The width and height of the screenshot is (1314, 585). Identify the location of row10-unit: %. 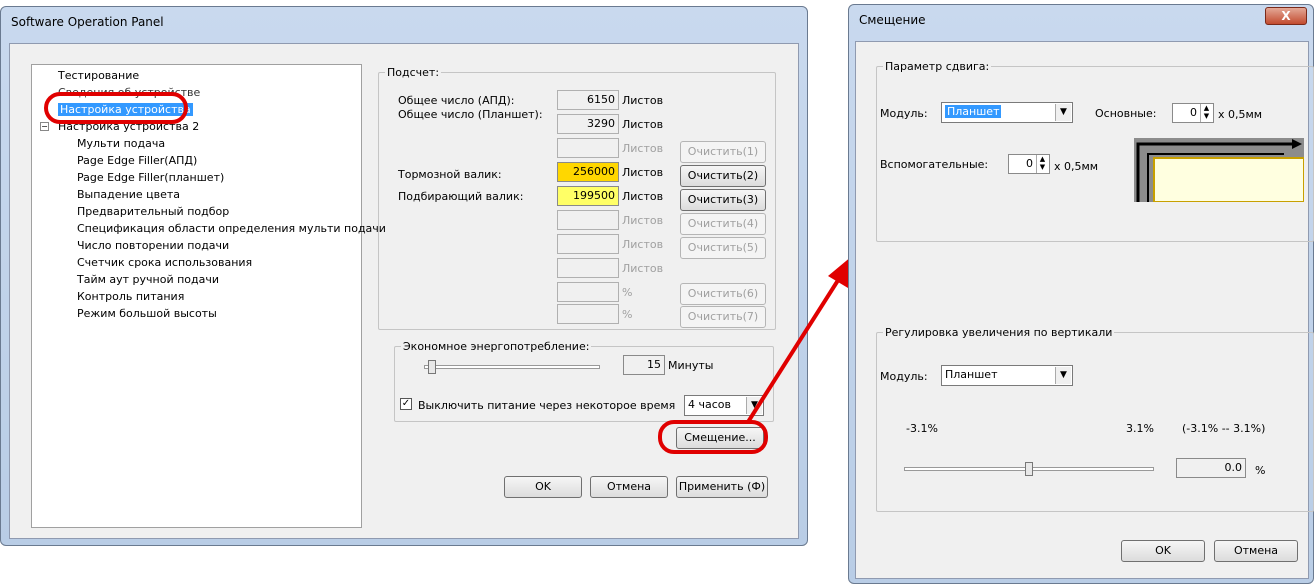
(627, 314).